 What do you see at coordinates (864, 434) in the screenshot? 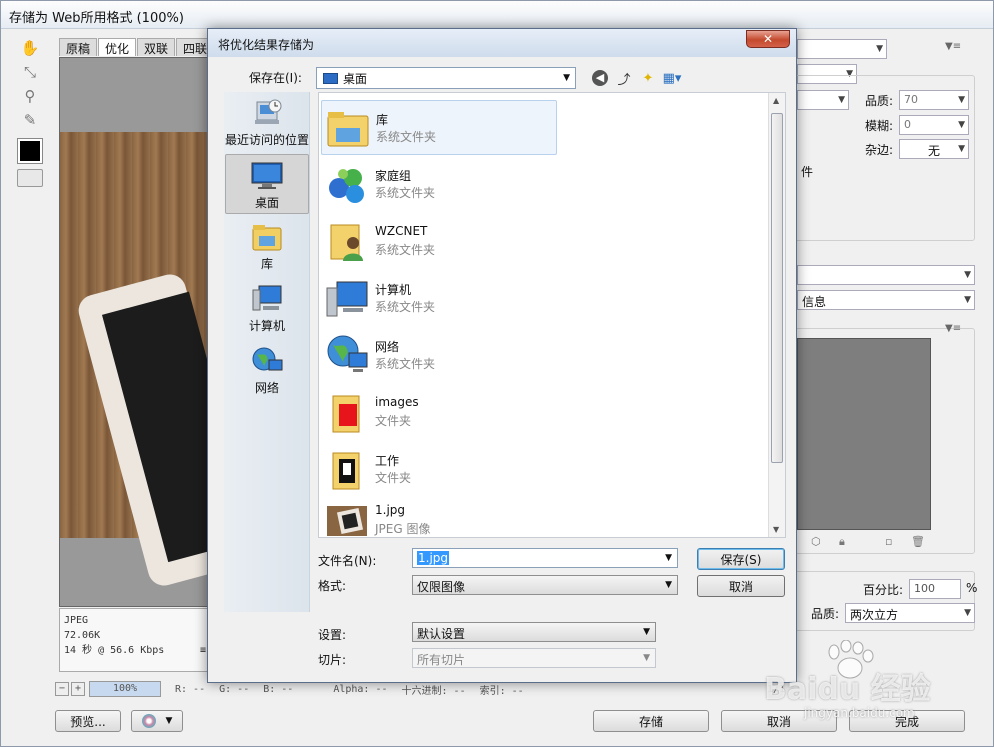
I see `color-table` at bounding box center [864, 434].